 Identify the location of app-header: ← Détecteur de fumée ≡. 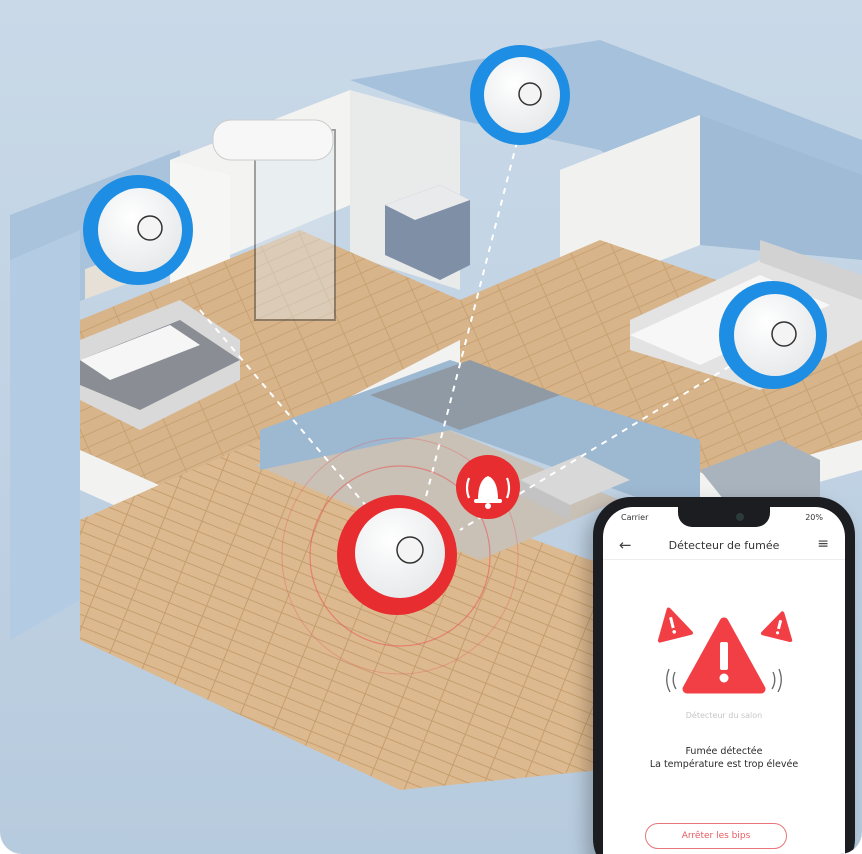
(724, 545).